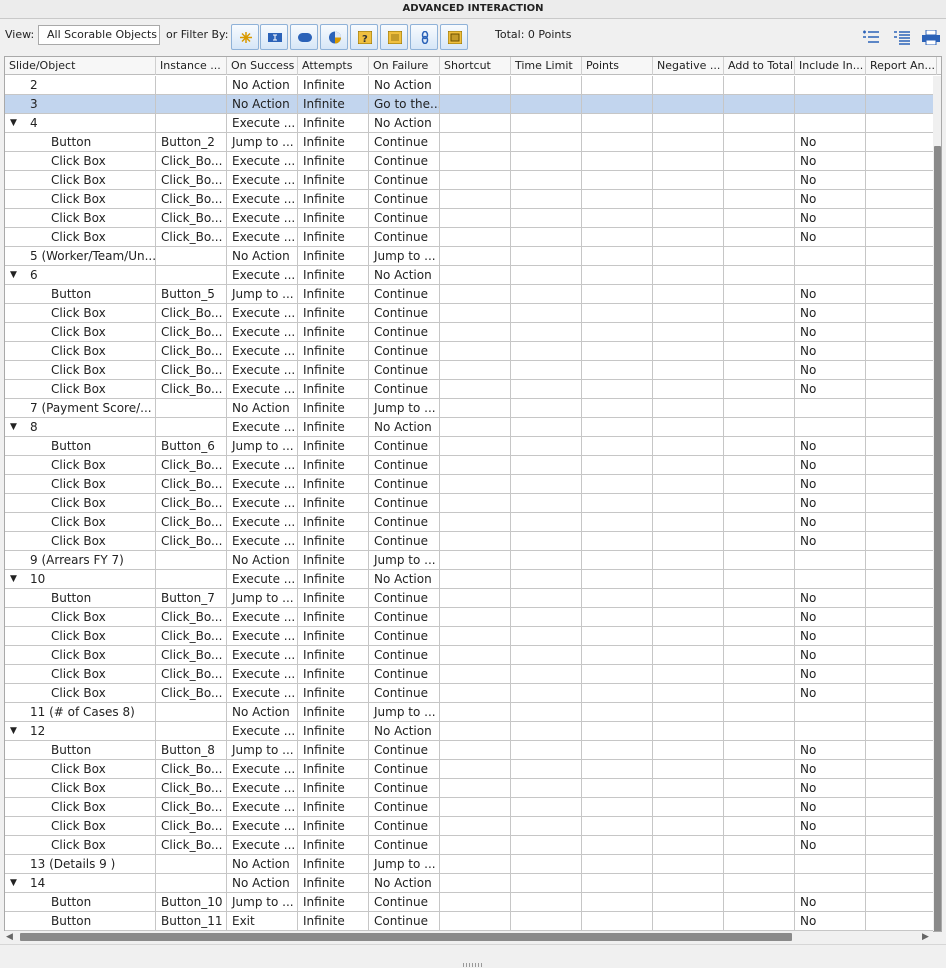 This screenshot has width=946, height=968. Describe the element at coordinates (759, 66) in the screenshot. I see `col-add-to-total-header: Add to Total` at that location.